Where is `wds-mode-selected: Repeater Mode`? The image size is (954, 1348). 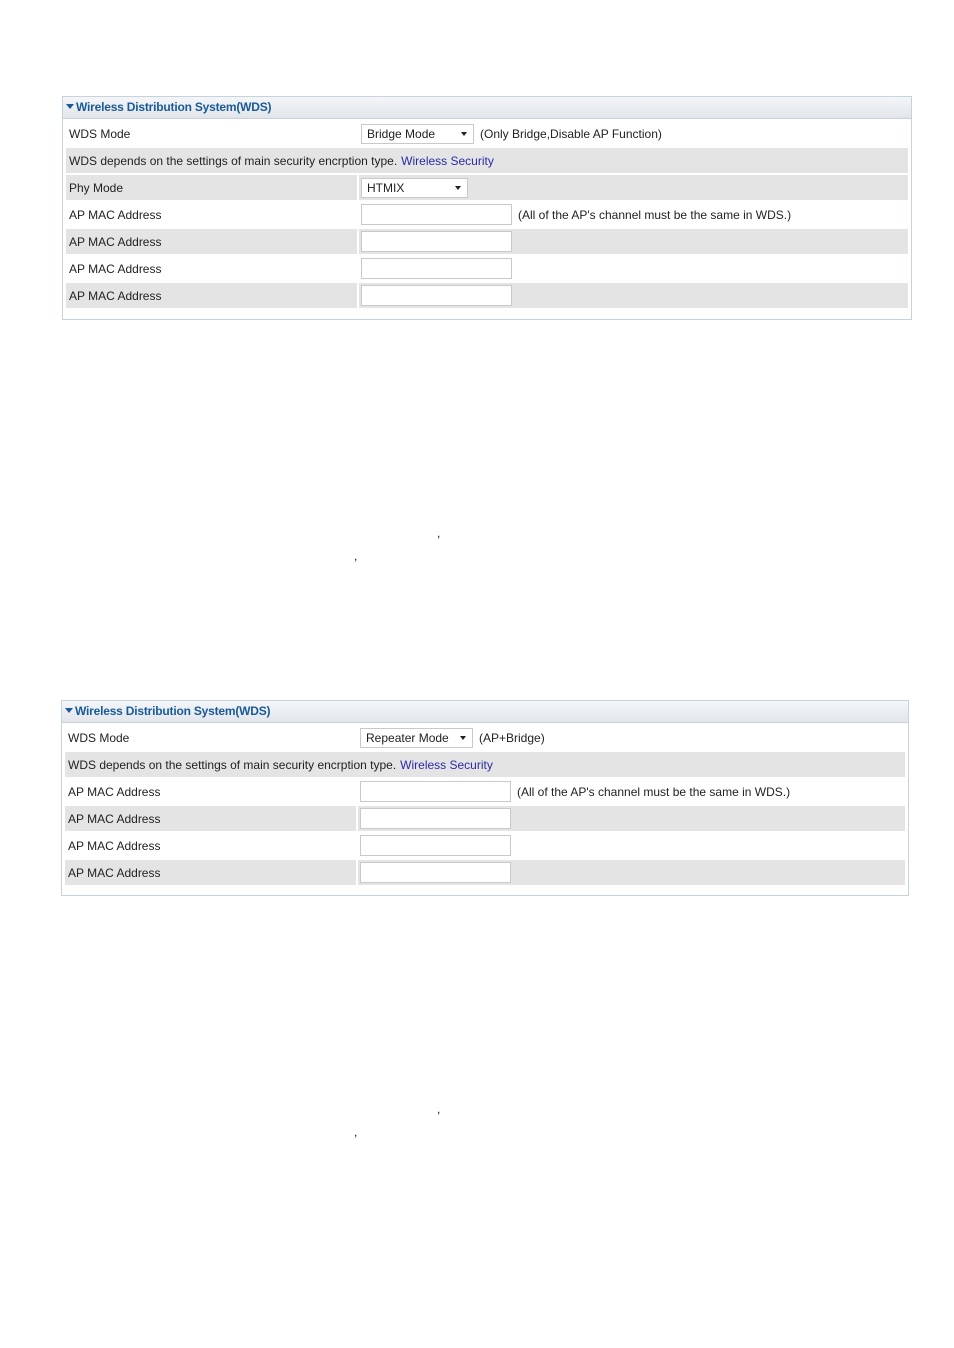 wds-mode-selected: Repeater Mode is located at coordinates (407, 737).